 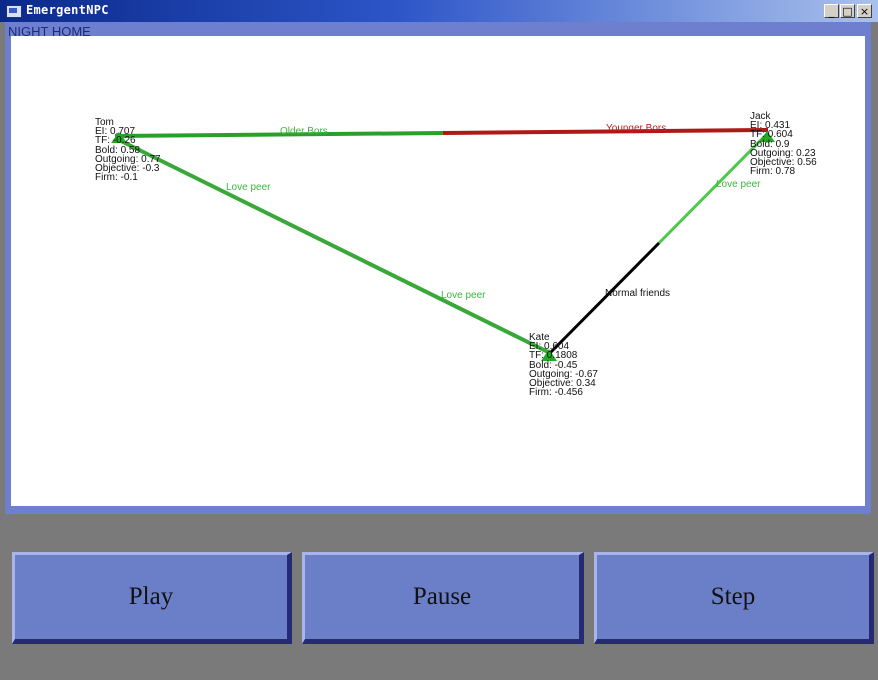 I want to click on node-attr: Firm: -0.1, so click(x=116, y=178).